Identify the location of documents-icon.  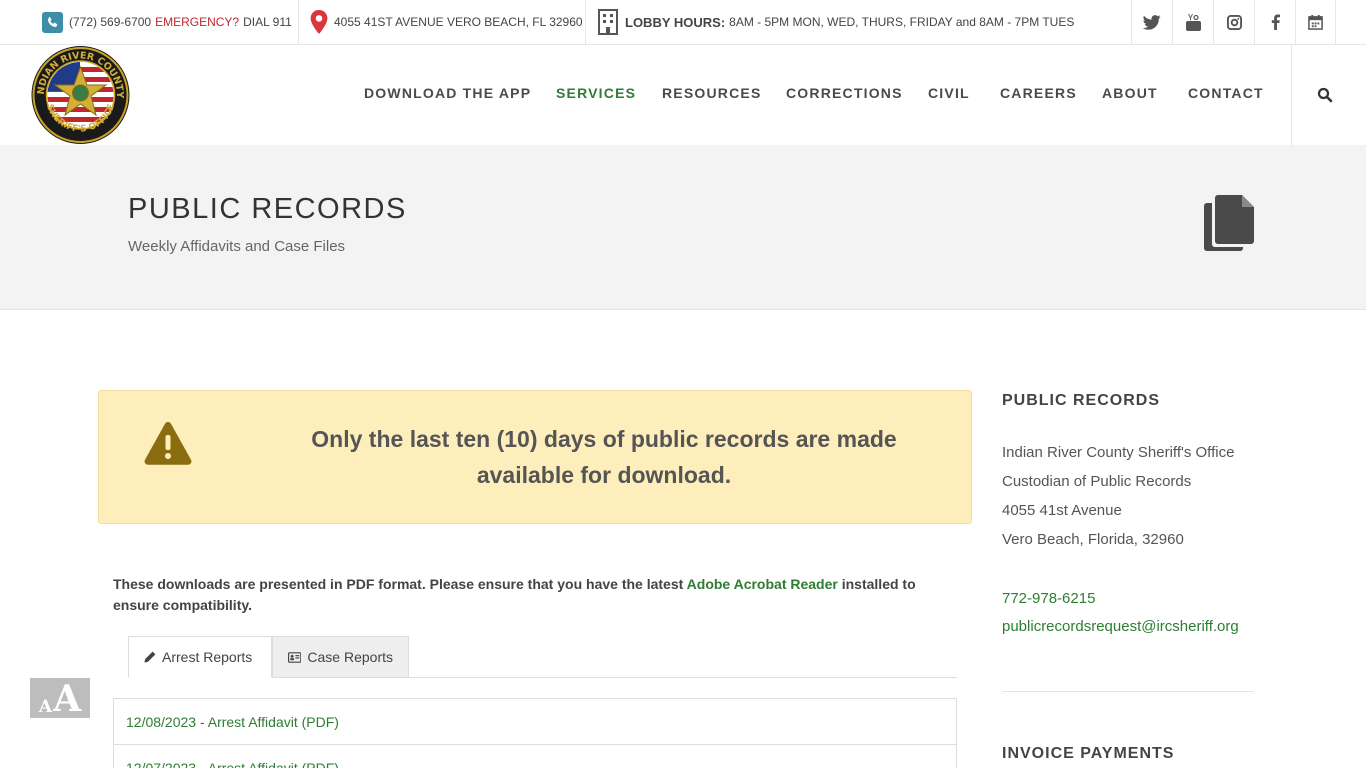
(1229, 223).